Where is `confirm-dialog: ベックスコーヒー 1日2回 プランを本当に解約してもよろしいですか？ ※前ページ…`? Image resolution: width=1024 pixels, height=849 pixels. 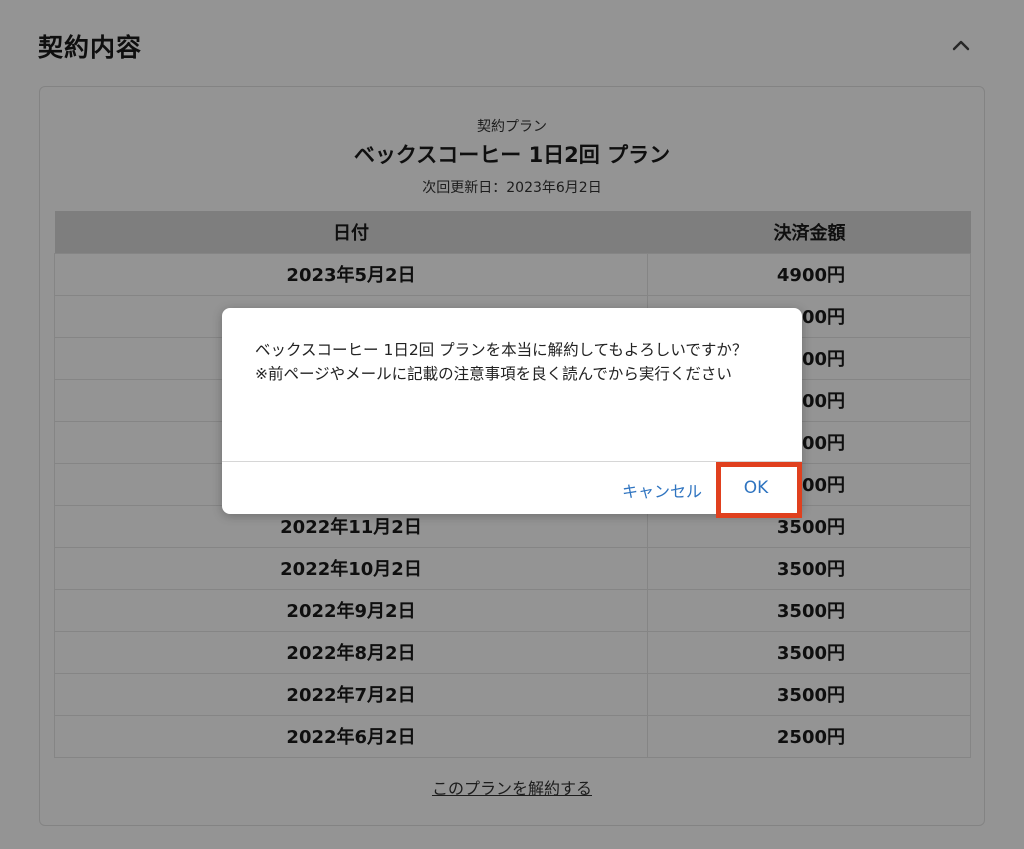
confirm-dialog: ベックスコーヒー 1日2回 プランを本当に解約してもよろしいですか？ ※前ページ… is located at coordinates (512, 411).